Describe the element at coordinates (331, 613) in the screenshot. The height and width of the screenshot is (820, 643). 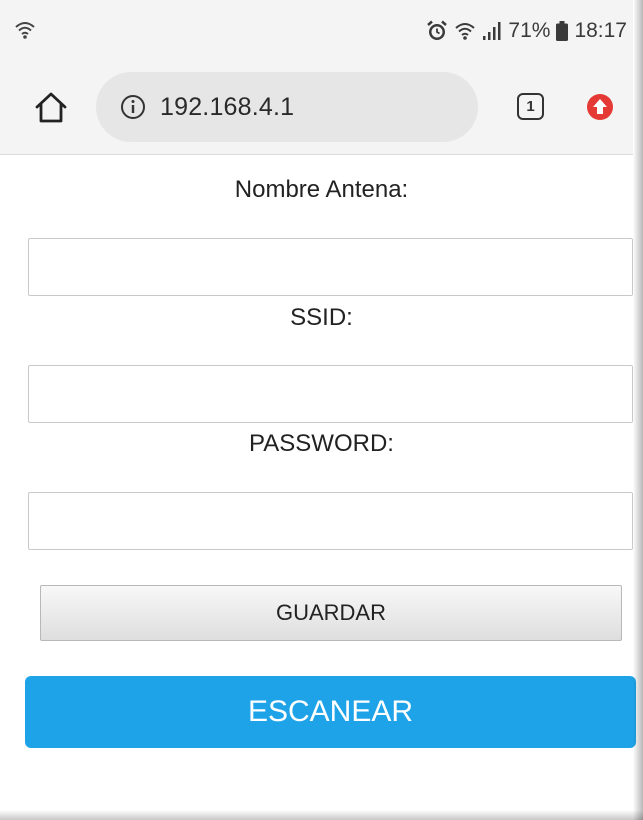
I see `save-button: GUARDAR` at that location.